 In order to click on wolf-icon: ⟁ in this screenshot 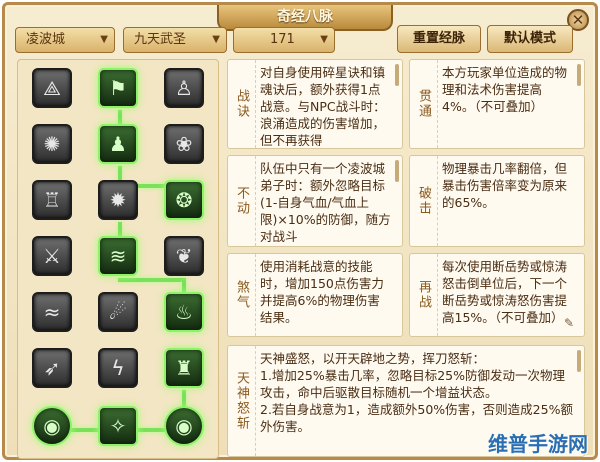, I will do `click(52, 88)`.